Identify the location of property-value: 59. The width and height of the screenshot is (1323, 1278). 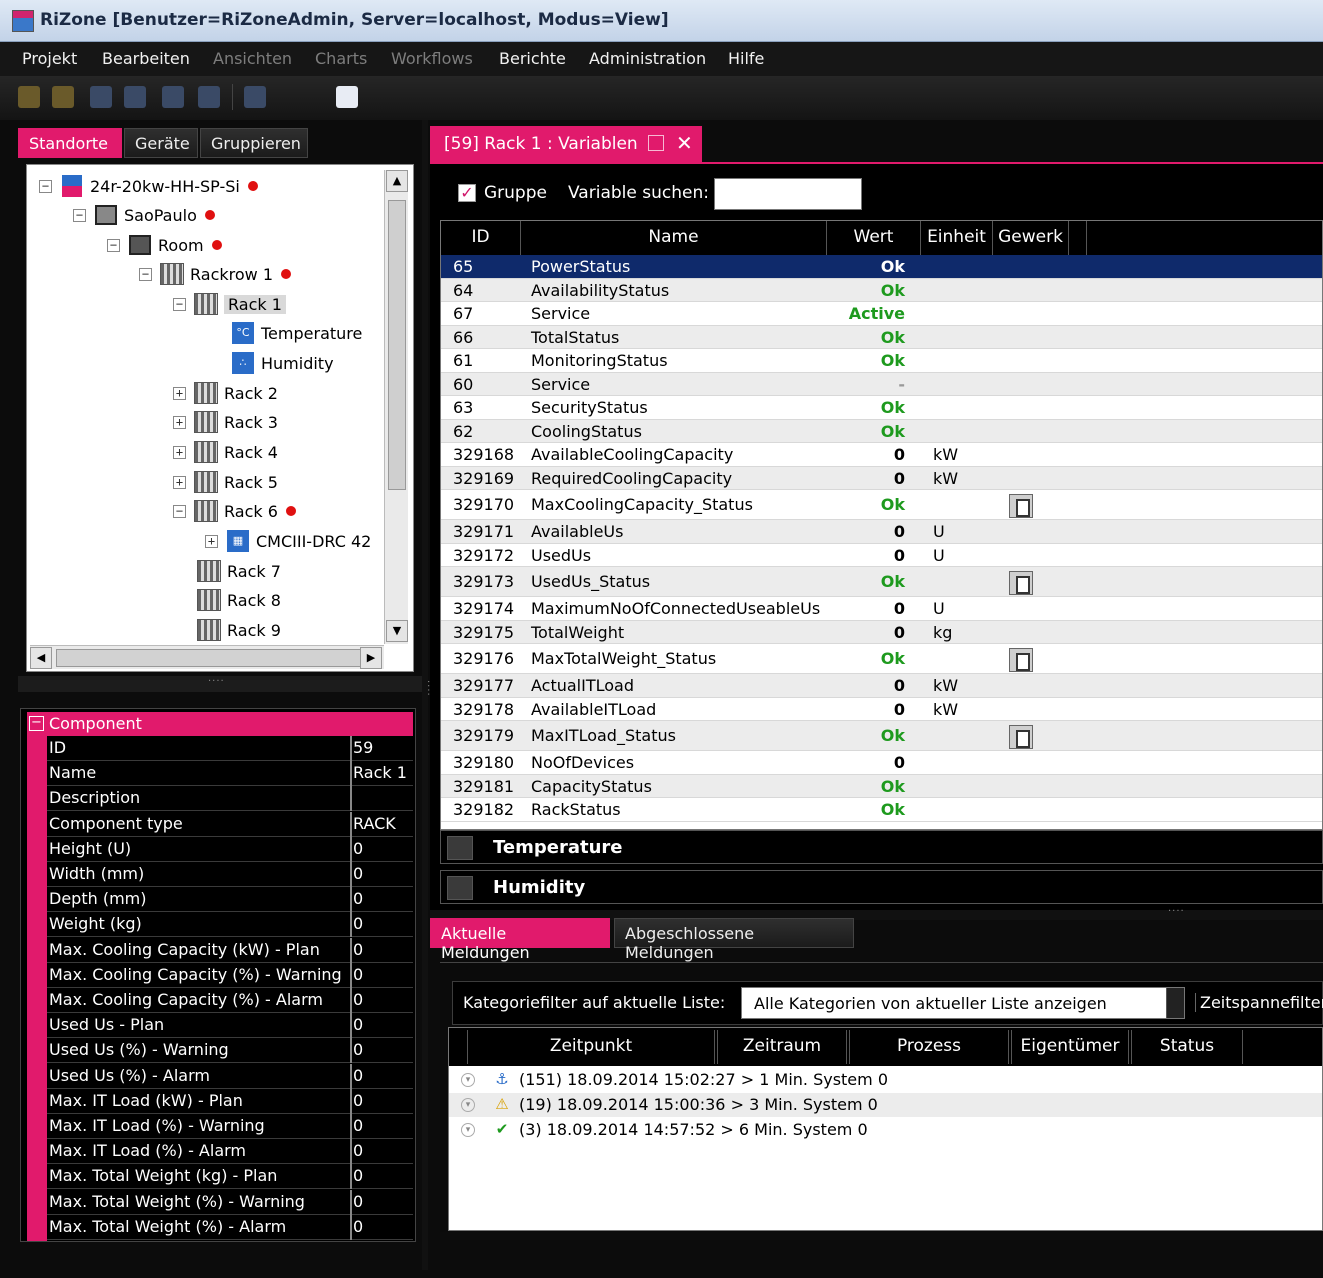
(382, 747).